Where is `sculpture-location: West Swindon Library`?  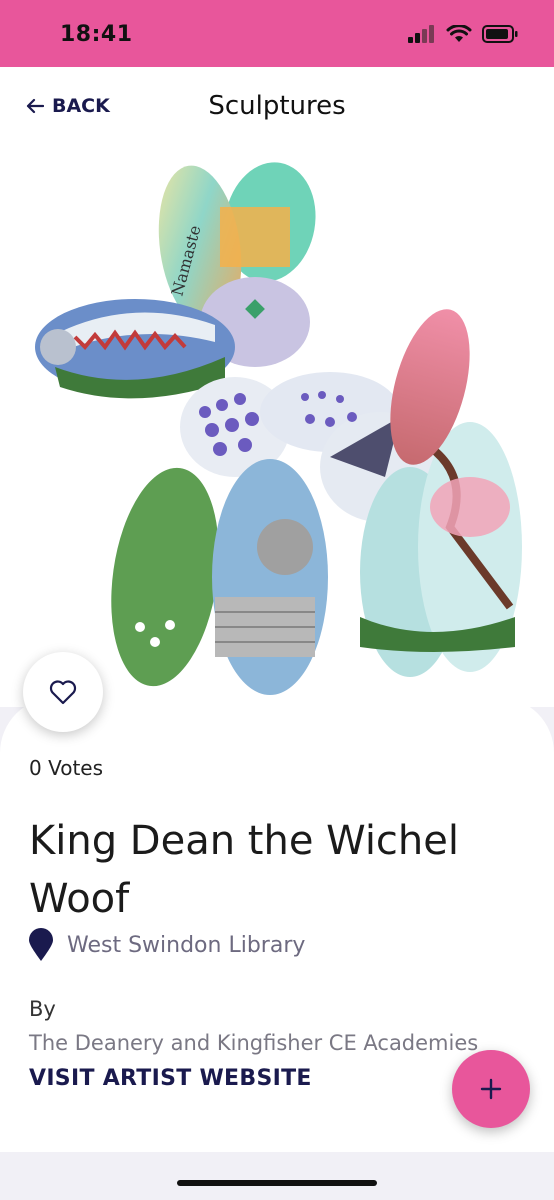 sculpture-location: West Swindon Library is located at coordinates (167, 945).